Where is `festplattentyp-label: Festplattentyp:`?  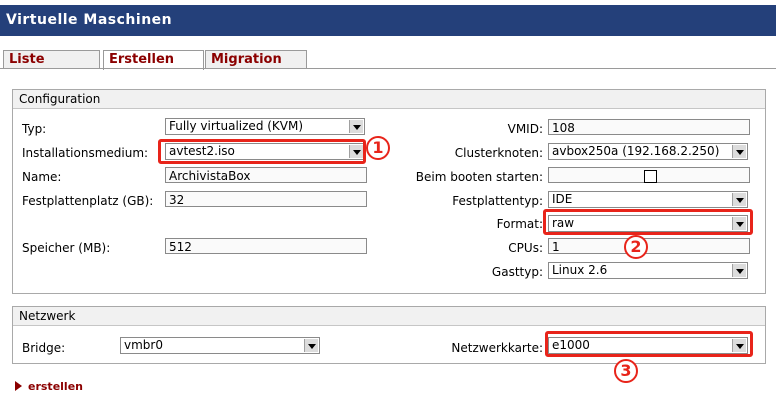
festplattentyp-label: Festplattentyp: is located at coordinates (497, 201).